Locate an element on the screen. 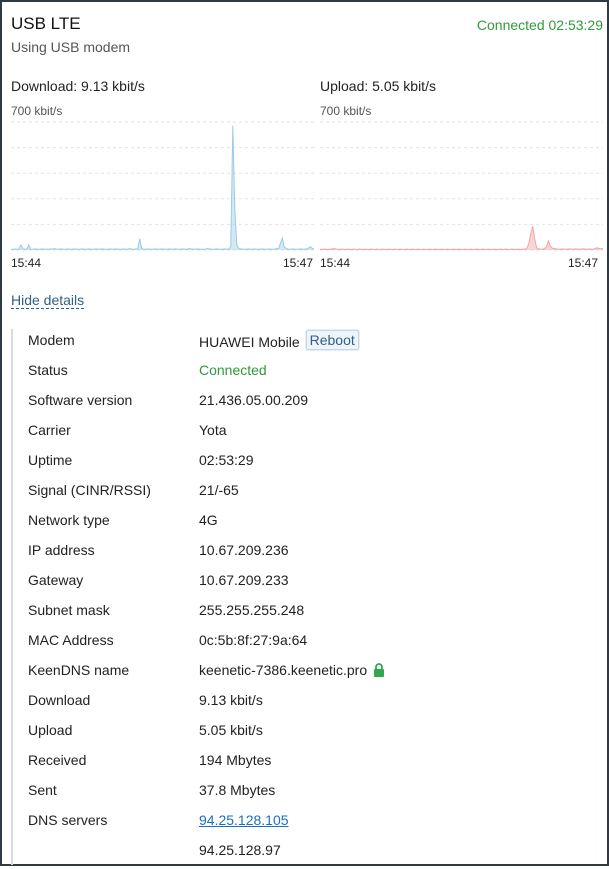  detail-row-gateway: Gateway 10.67.209.233 is located at coordinates (308, 584).